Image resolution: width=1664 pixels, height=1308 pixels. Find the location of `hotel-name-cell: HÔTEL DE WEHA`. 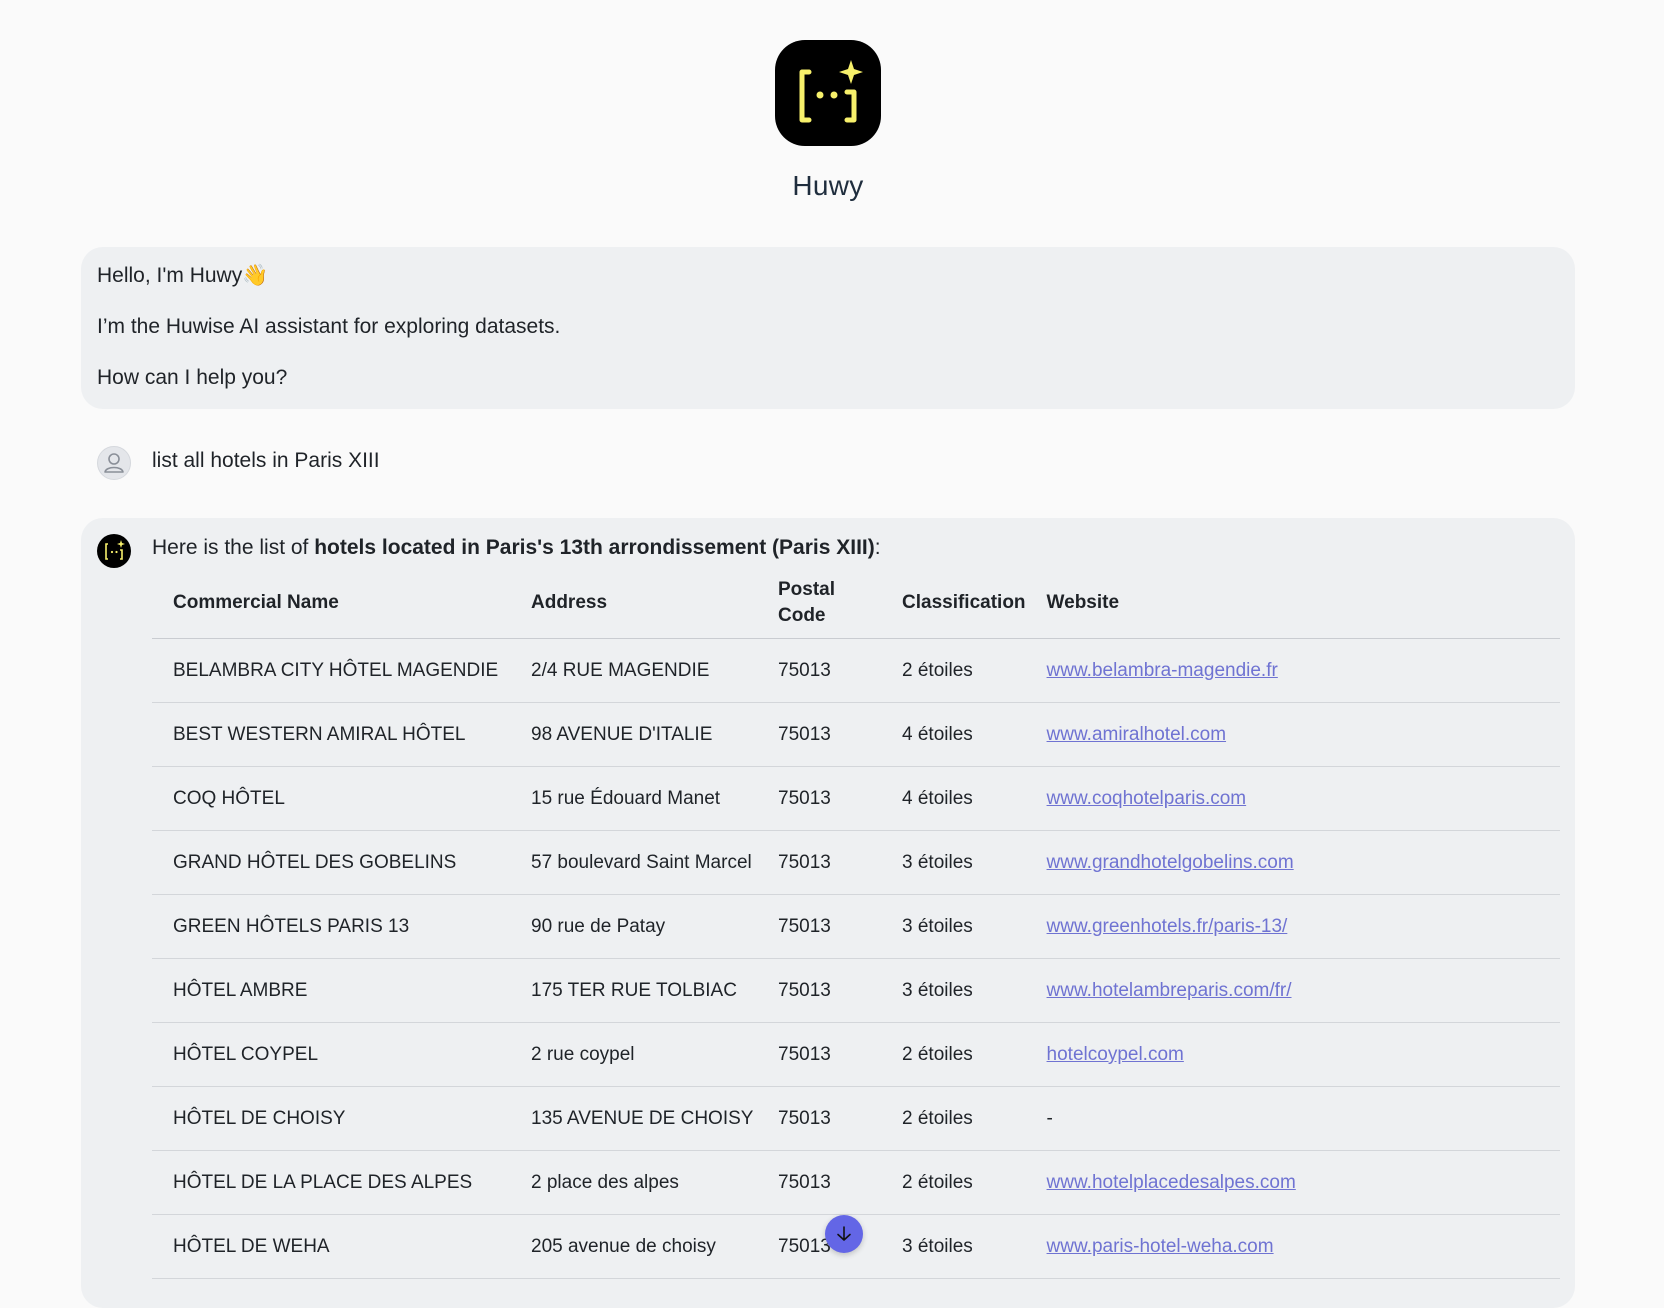

hotel-name-cell: HÔTEL DE WEHA is located at coordinates (331, 1246).